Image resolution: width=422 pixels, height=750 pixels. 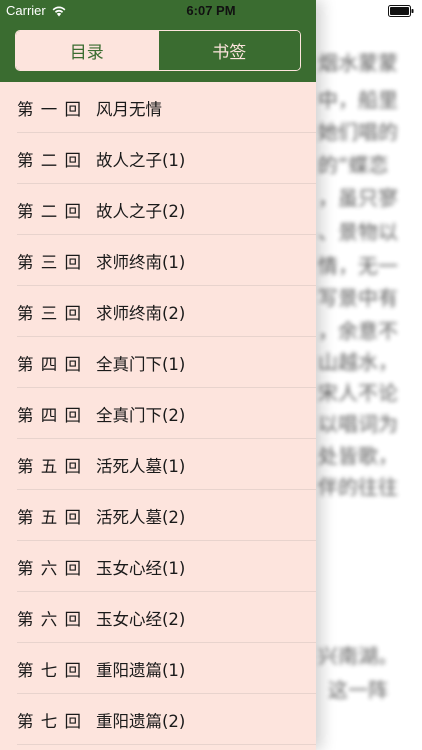 What do you see at coordinates (141, 415) in the screenshot?
I see `chapter-title: 全真门下(2)` at bounding box center [141, 415].